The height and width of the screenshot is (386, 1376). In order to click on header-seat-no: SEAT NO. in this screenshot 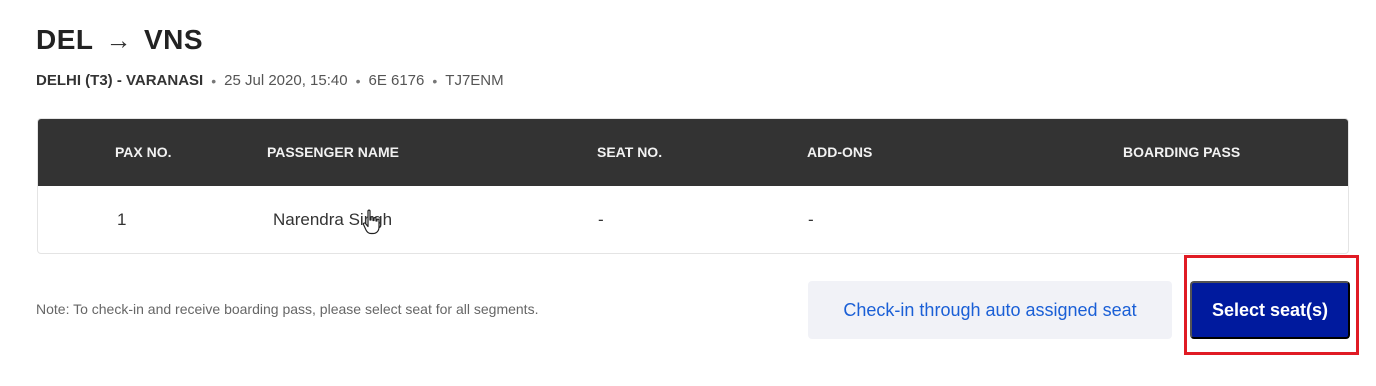, I will do `click(630, 152)`.